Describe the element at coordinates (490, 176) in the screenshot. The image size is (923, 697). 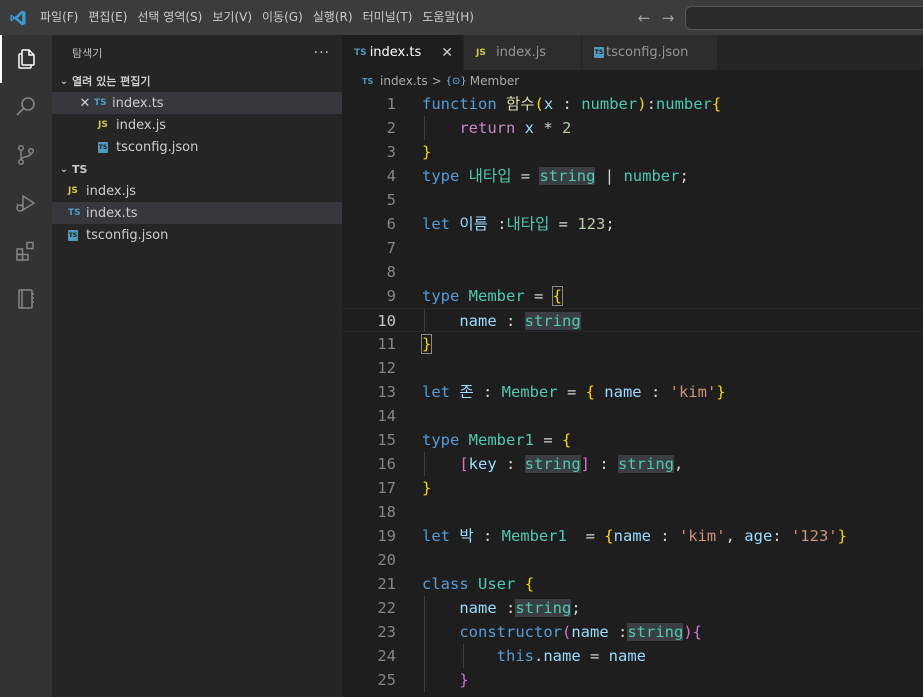
I see `code-token: 내타입` at that location.